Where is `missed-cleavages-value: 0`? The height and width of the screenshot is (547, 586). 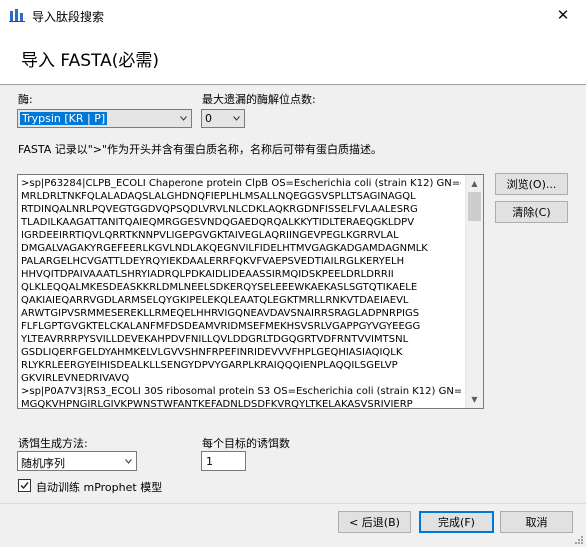
missed-cleavages-value: 0 is located at coordinates (208, 118).